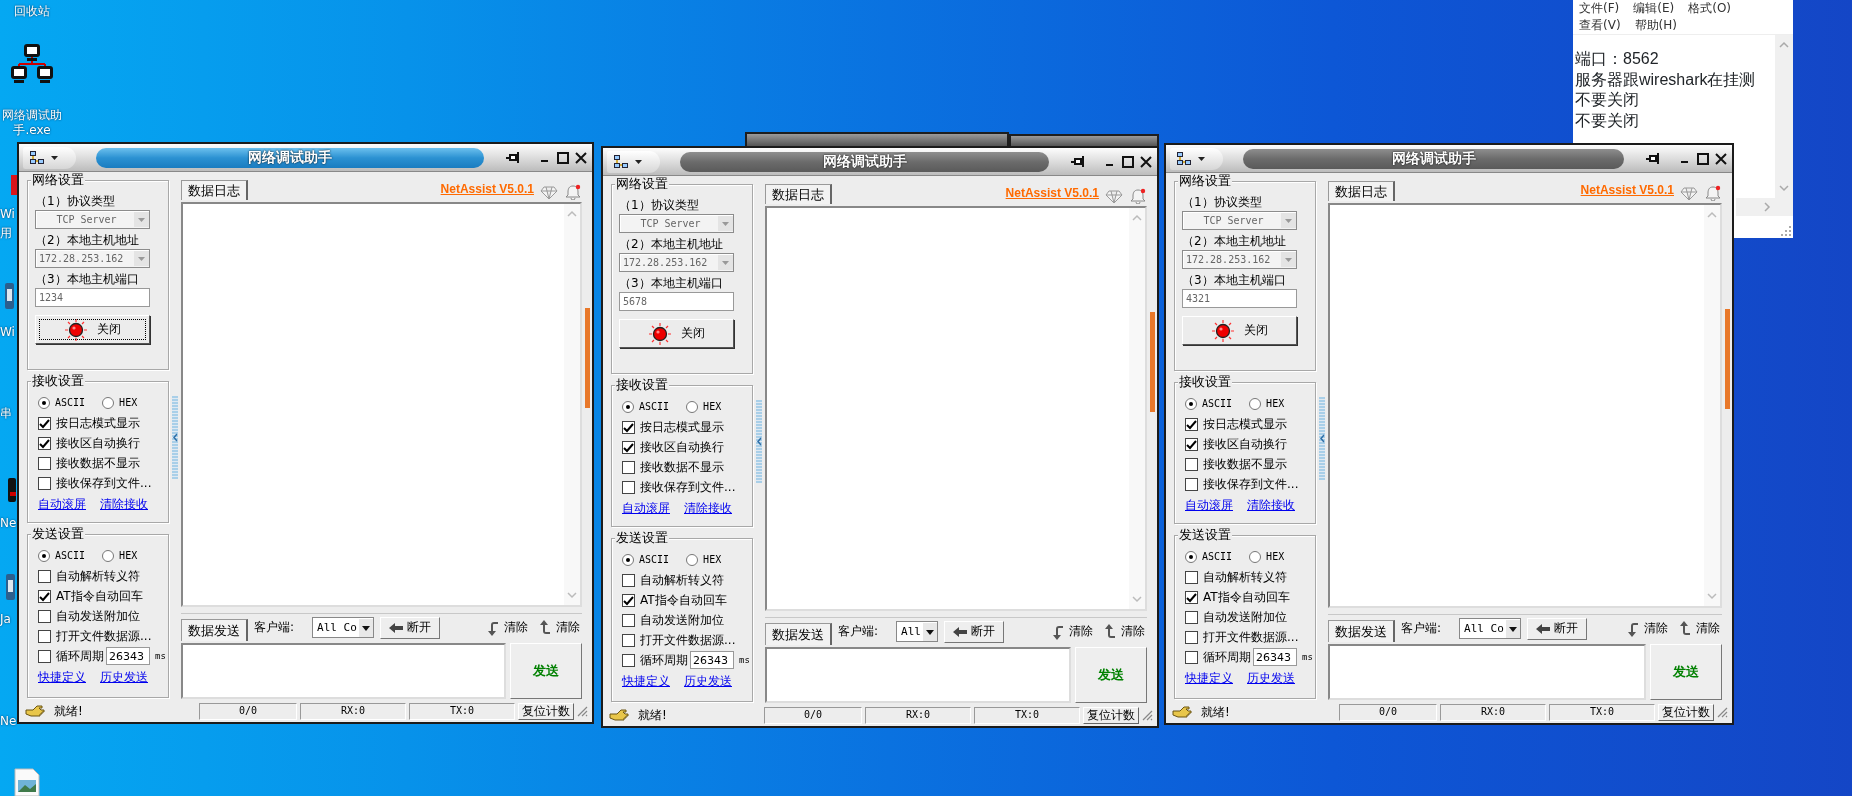 The height and width of the screenshot is (796, 1852). What do you see at coordinates (124, 504) in the screenshot?
I see `text-link: 清除接收` at bounding box center [124, 504].